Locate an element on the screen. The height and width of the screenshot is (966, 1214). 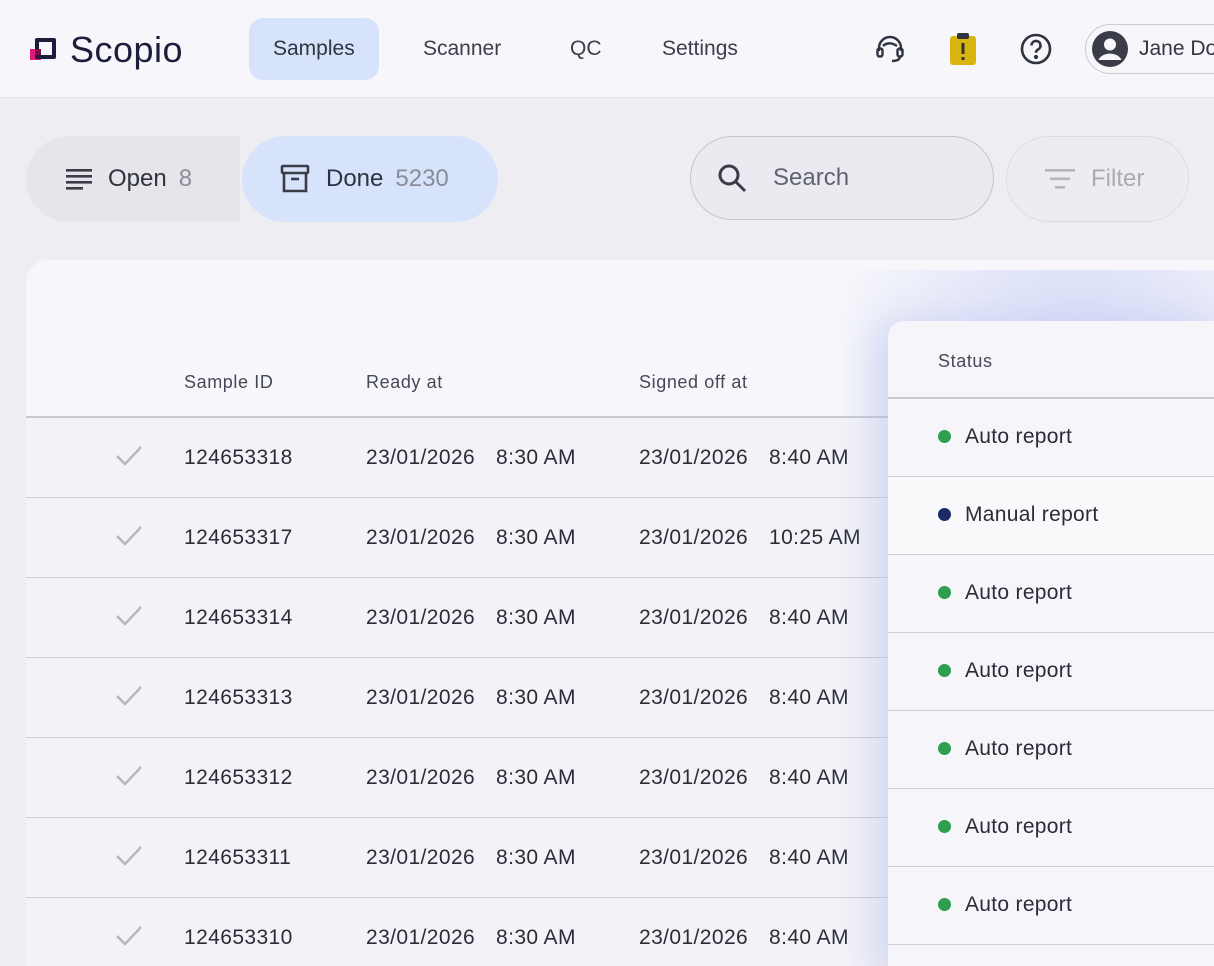
column-header-signed-off-at: Signed off at is located at coordinates (693, 382).